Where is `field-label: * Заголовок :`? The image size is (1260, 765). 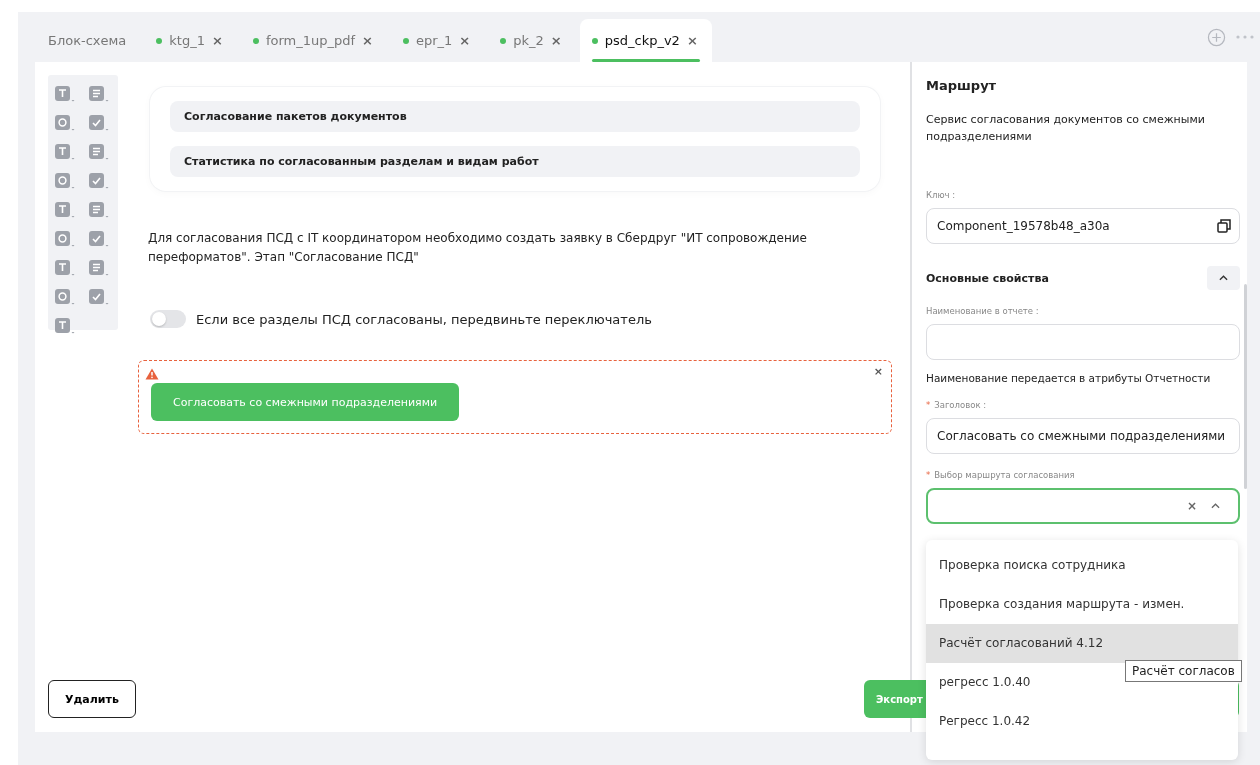
field-label: * Заголовок : is located at coordinates (957, 405).